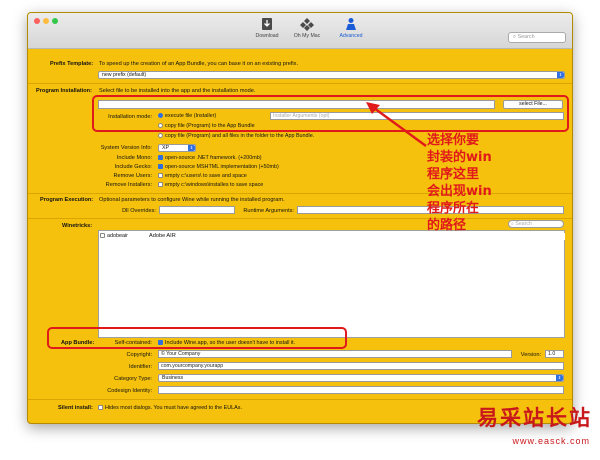  What do you see at coordinates (330, 113) in the screenshot?
I see `highlight-installer-path-box` at bounding box center [330, 113].